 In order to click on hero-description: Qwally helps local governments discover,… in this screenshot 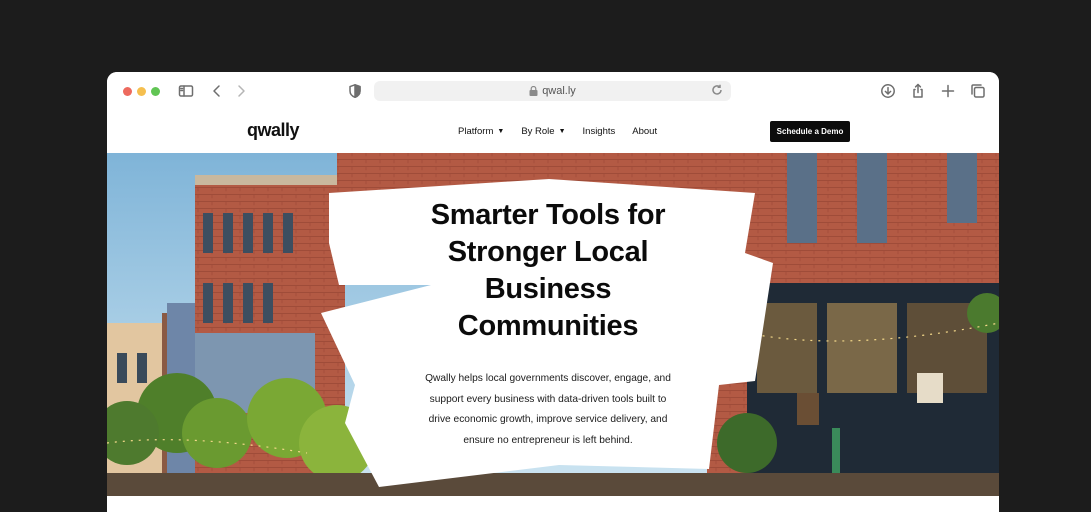, I will do `click(548, 410)`.